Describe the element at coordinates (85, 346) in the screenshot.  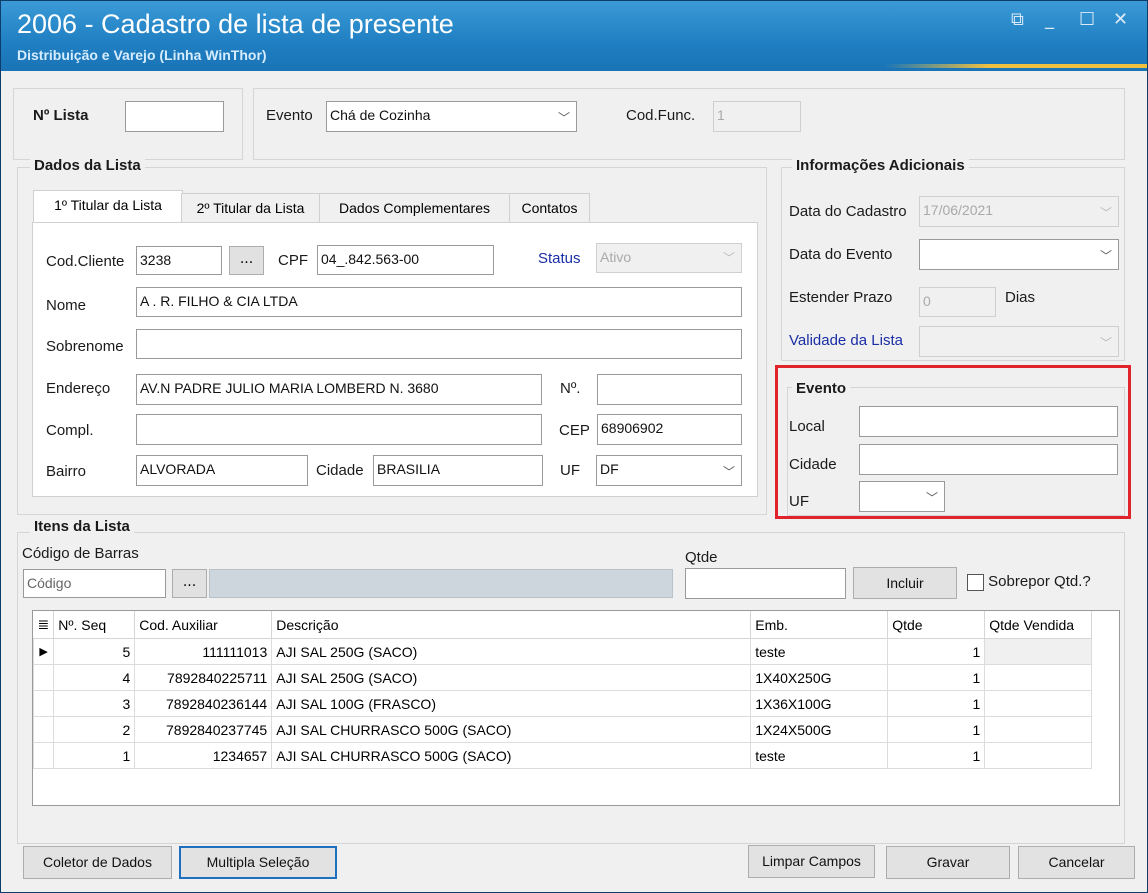
I see `sobrenome-label: Sobrenome` at that location.